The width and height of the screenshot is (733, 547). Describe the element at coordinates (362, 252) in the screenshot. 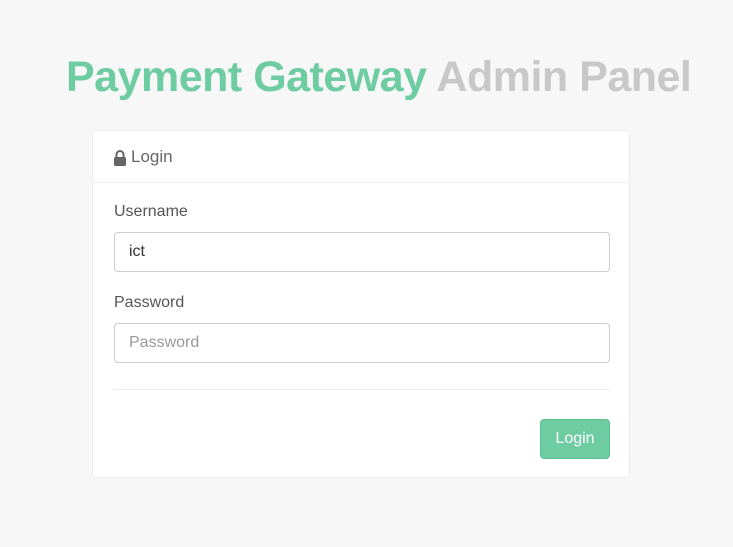

I see `username-field` at that location.